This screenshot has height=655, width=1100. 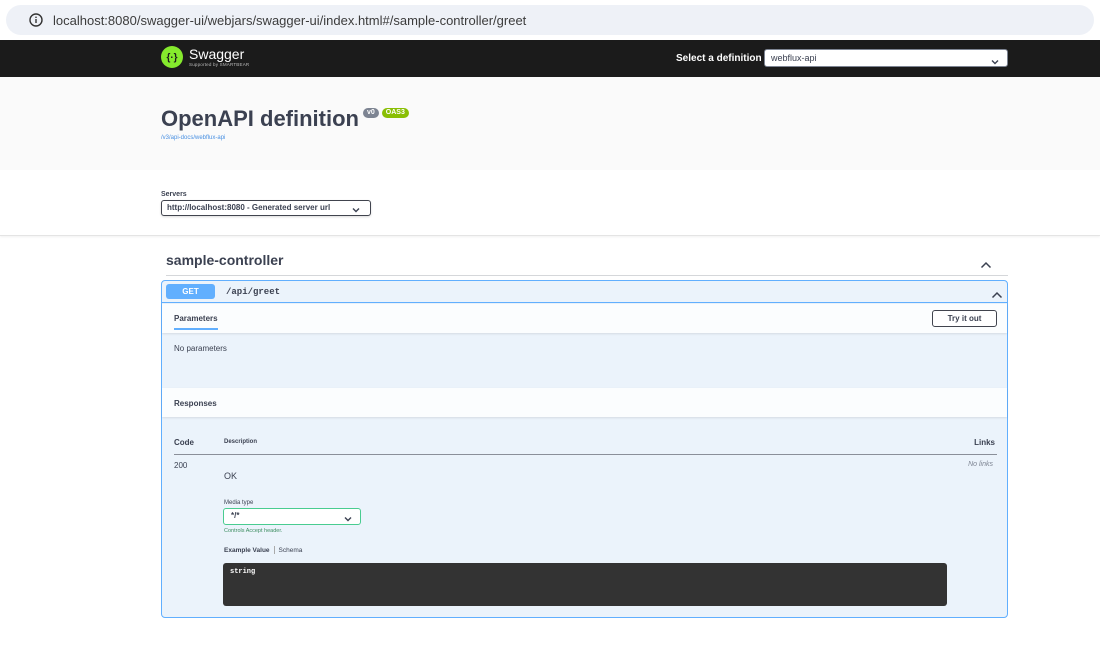 What do you see at coordinates (241, 442) in the screenshot?
I see `column-header-description: Description` at bounding box center [241, 442].